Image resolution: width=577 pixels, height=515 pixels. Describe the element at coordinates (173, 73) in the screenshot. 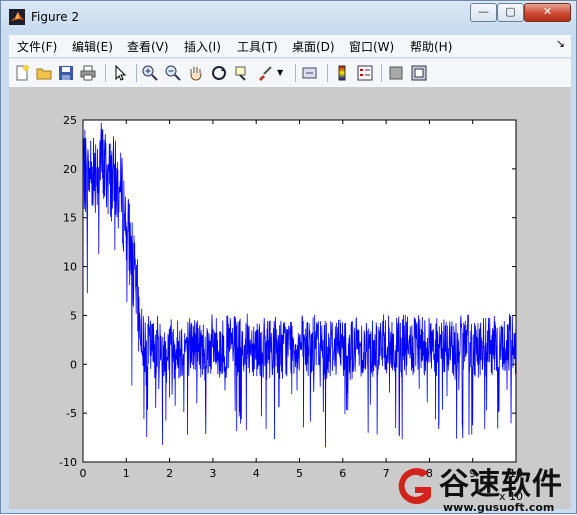

I see `zoom-out-icon` at that location.